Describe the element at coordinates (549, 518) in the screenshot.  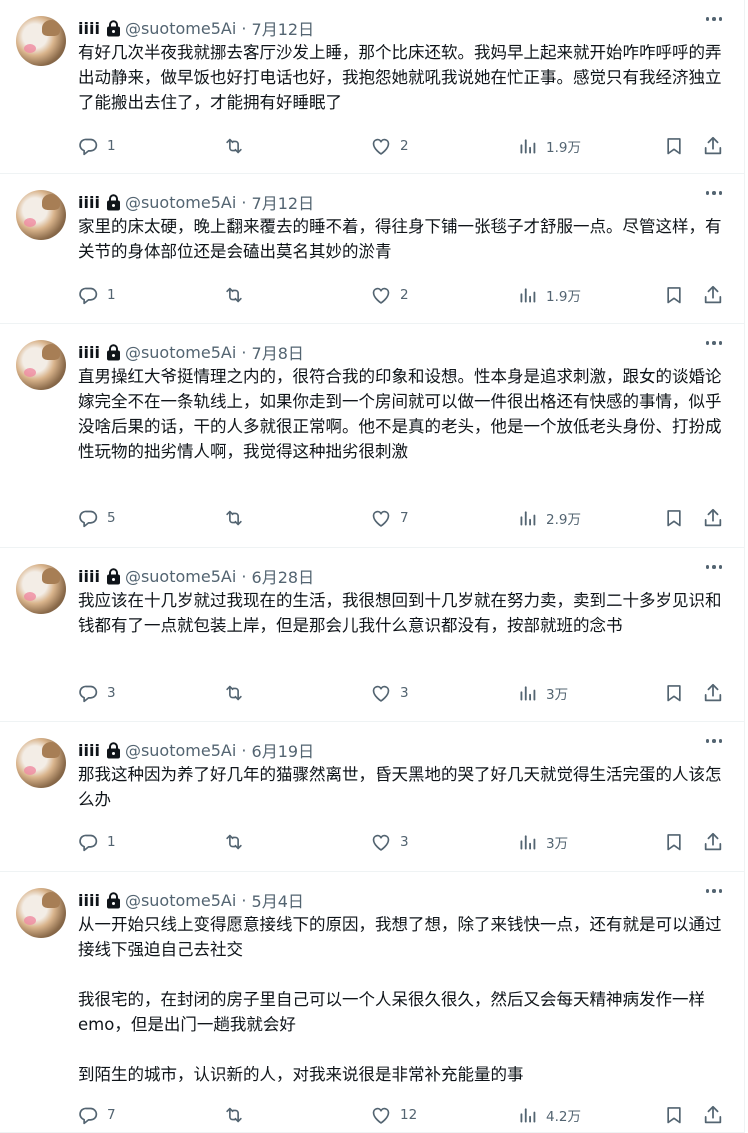
I see `views-button: 2.9万` at that location.